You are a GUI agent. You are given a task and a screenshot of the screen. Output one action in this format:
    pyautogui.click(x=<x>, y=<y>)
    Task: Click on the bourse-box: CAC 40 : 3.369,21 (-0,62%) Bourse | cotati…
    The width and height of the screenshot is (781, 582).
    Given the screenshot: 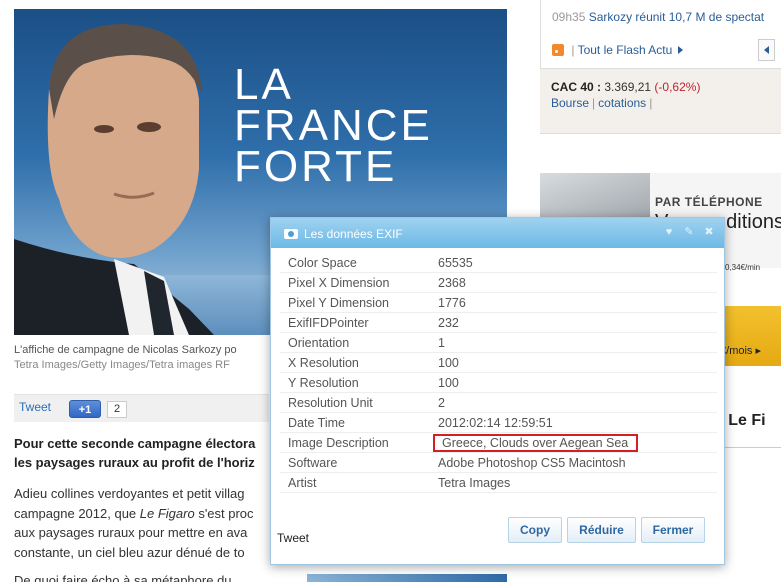 What is the action you would take?
    pyautogui.click(x=660, y=101)
    